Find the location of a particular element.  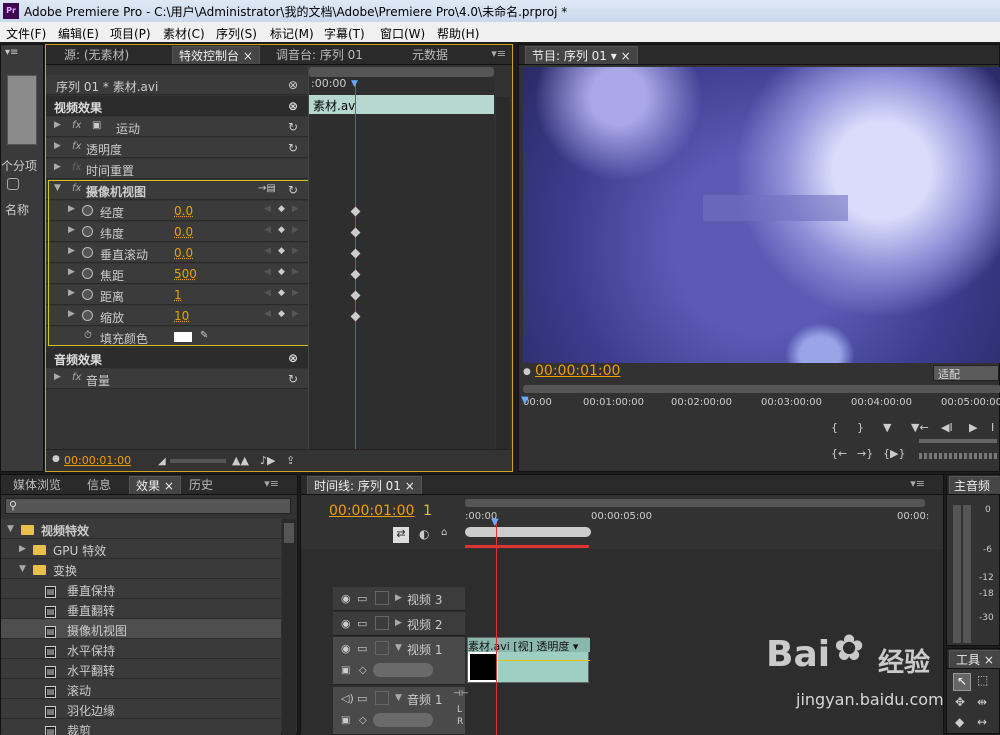

effect-row-volume: ▶ fx 音量 ↻ is located at coordinates (177, 379).